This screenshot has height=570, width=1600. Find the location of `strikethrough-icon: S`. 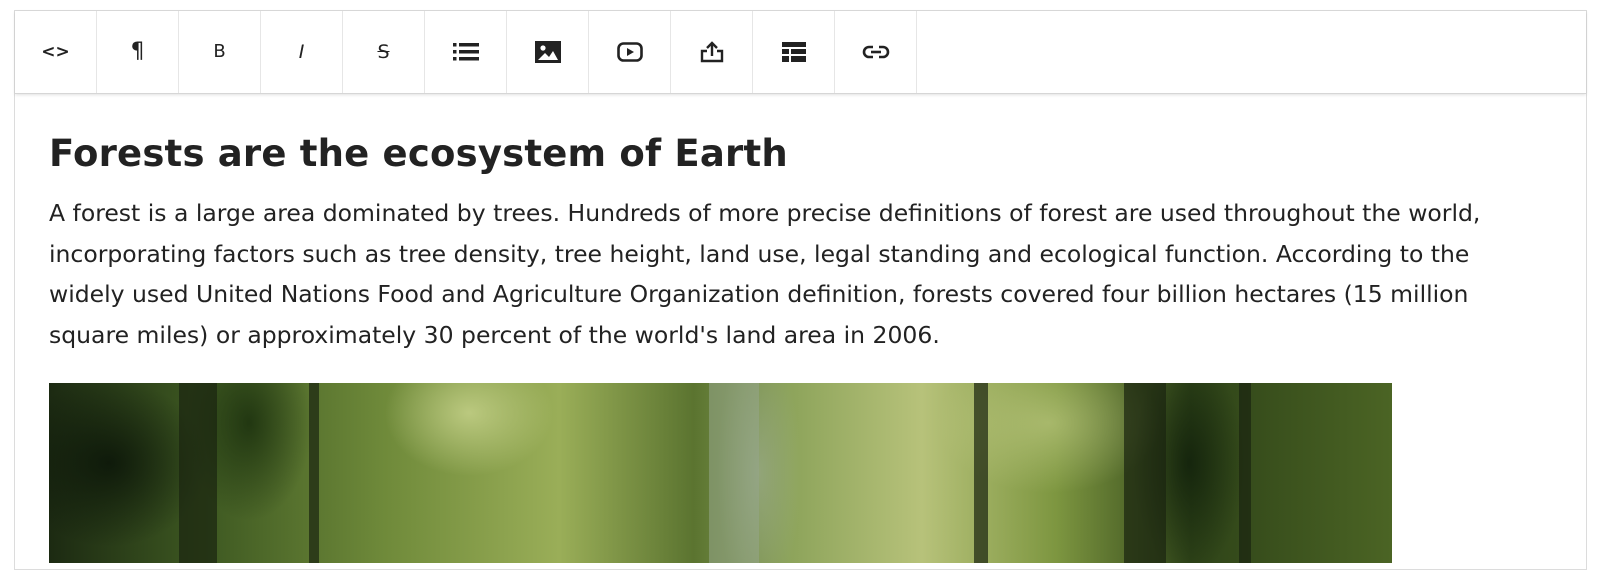

strikethrough-icon: S is located at coordinates (383, 51).